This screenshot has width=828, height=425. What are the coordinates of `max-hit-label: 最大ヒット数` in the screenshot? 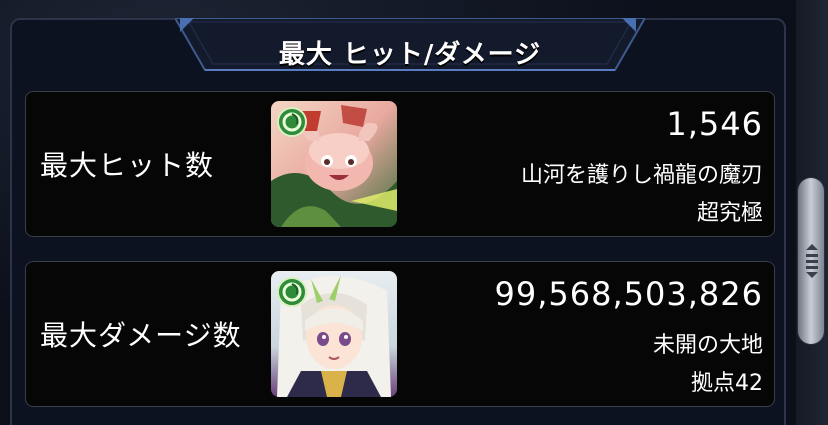 It's located at (127, 165).